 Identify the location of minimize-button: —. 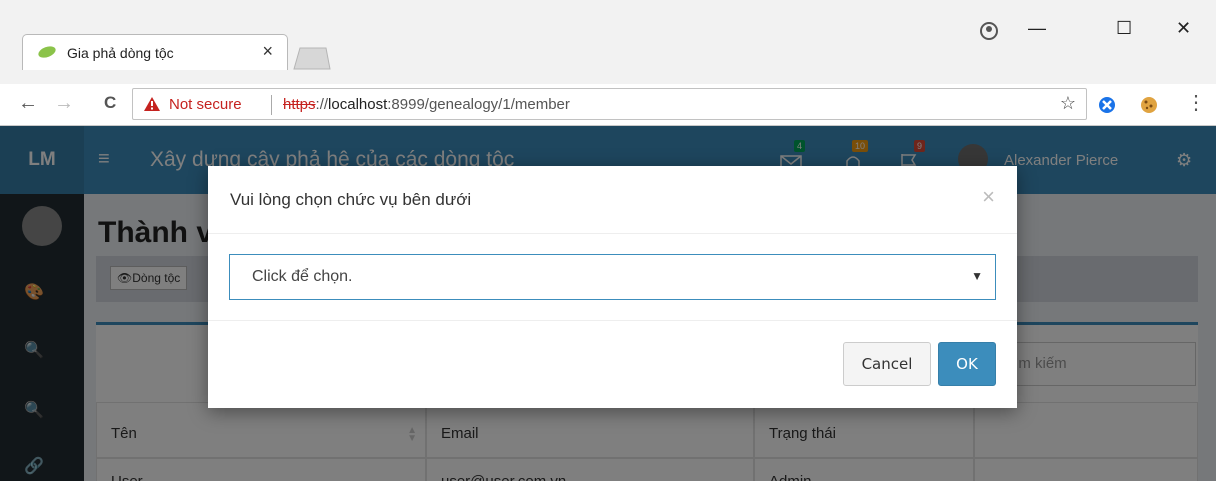
(1037, 28).